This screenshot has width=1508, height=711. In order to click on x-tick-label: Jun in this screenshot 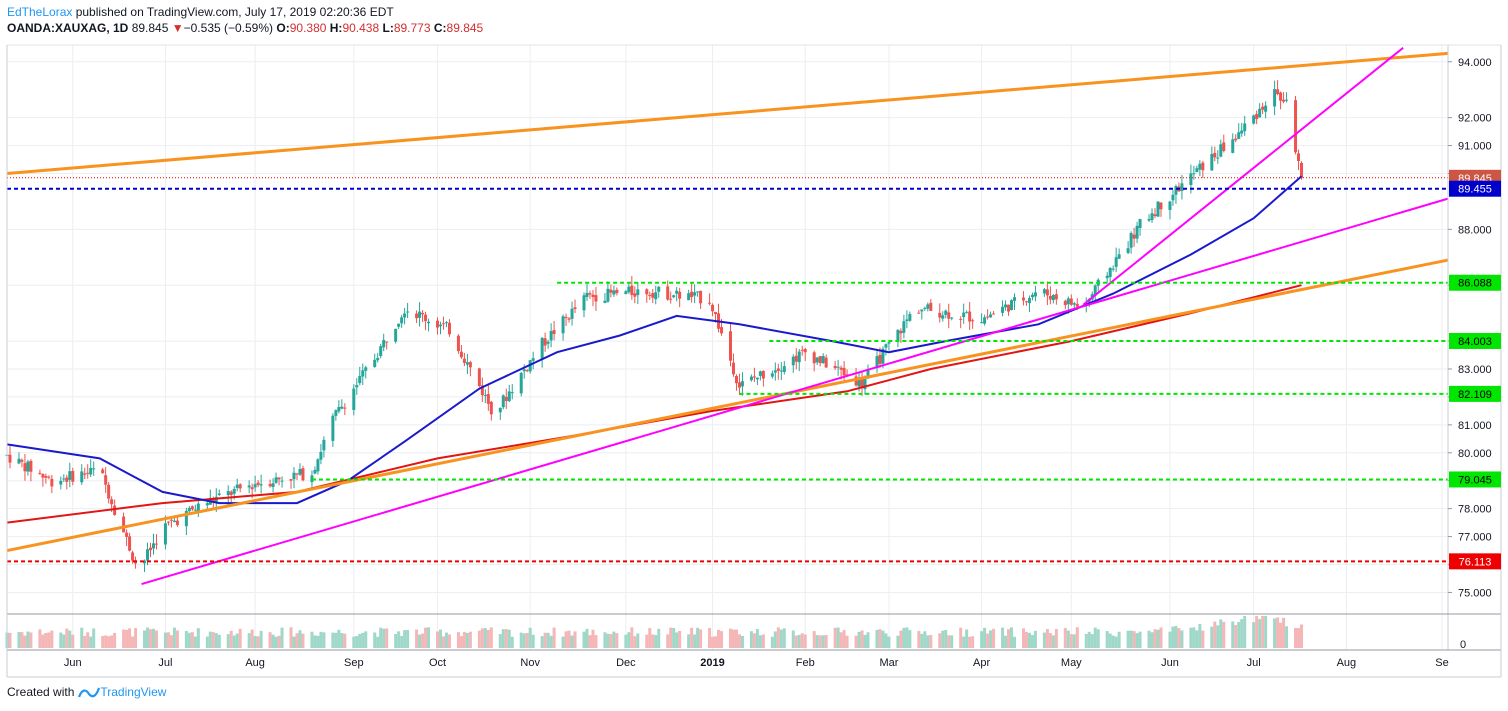, I will do `click(1170, 663)`.